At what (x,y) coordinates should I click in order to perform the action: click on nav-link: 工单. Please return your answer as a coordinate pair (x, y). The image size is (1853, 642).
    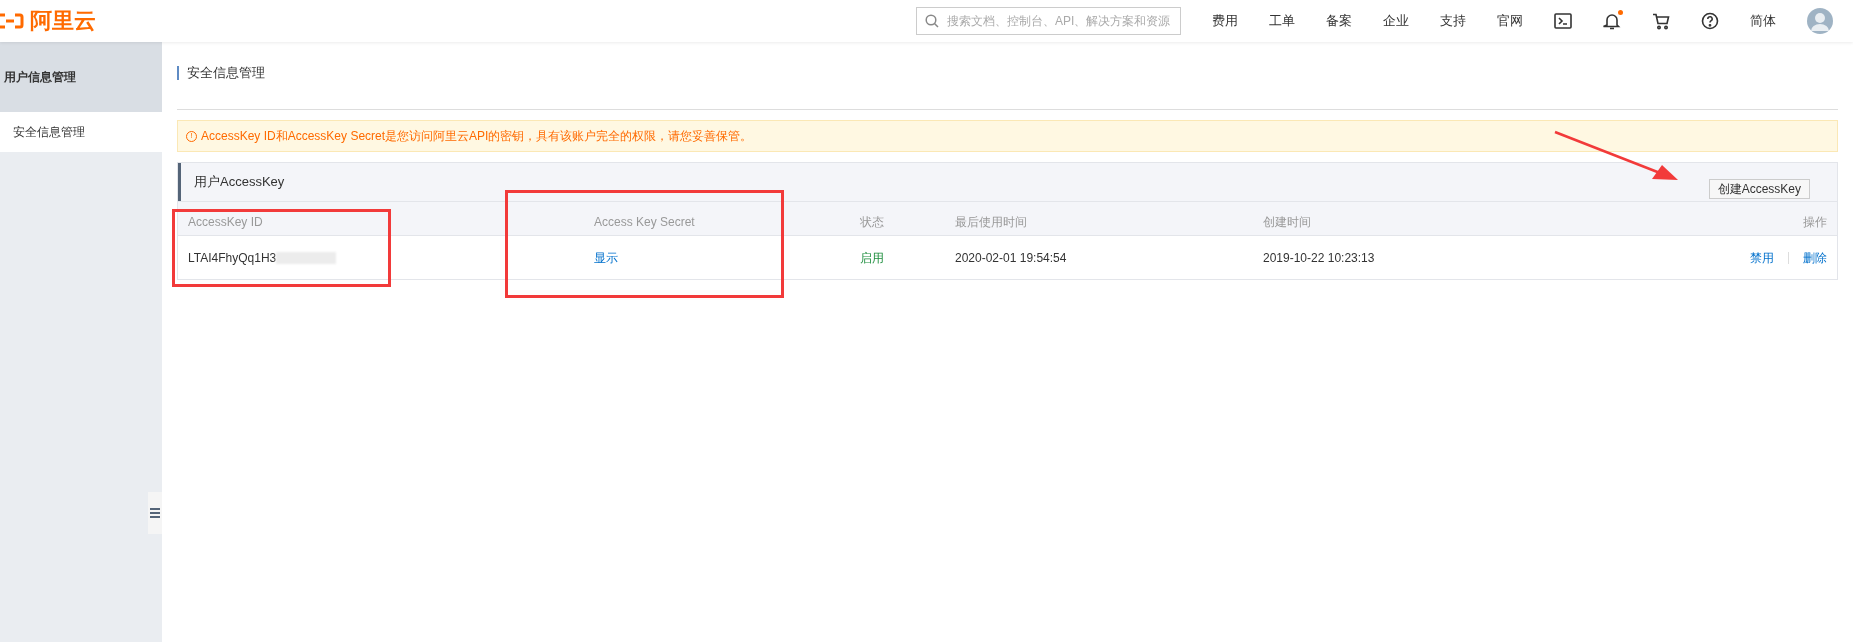
    Looking at the image, I should click on (1282, 21).